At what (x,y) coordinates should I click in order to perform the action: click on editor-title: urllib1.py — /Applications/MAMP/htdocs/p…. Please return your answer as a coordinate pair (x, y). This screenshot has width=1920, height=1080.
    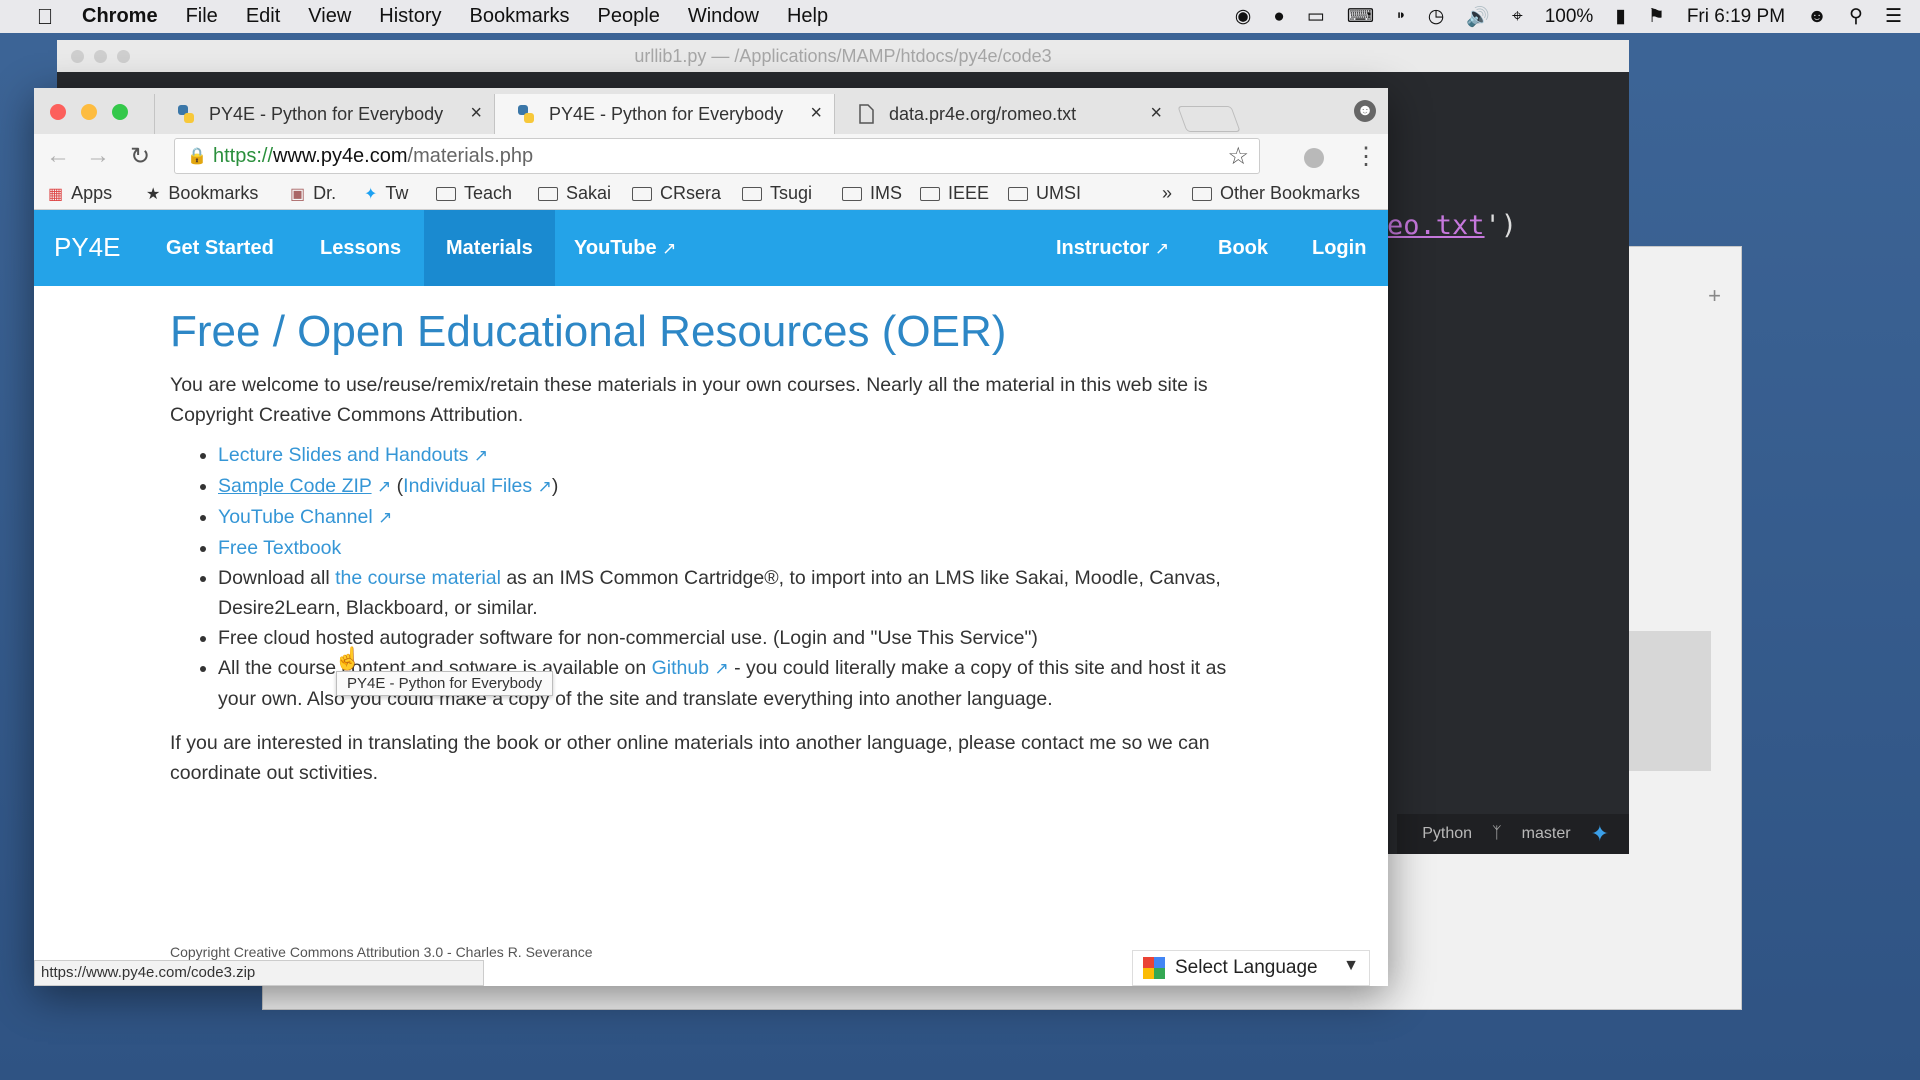
    Looking at the image, I should click on (843, 56).